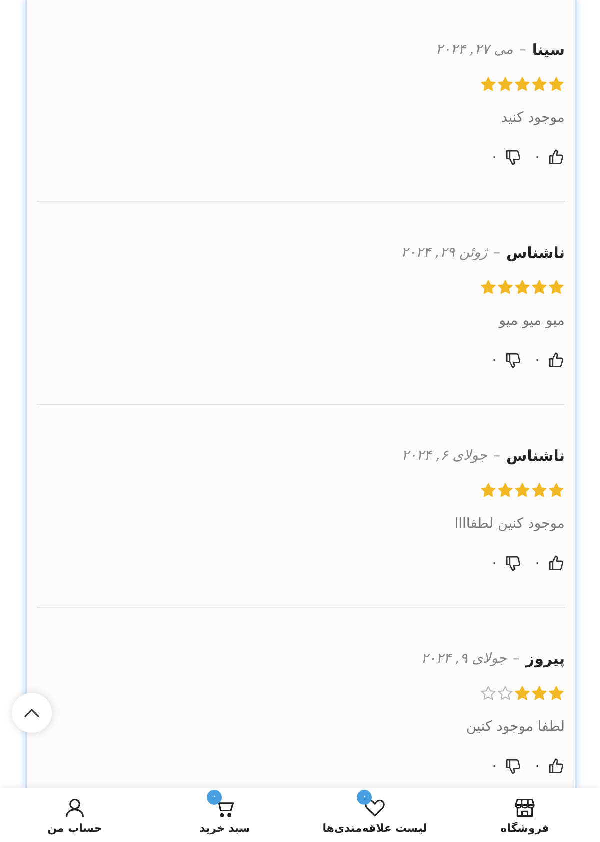 The width and height of the screenshot is (600, 842). Describe the element at coordinates (531, 321) in the screenshot. I see `review-text: میو میو میو` at that location.